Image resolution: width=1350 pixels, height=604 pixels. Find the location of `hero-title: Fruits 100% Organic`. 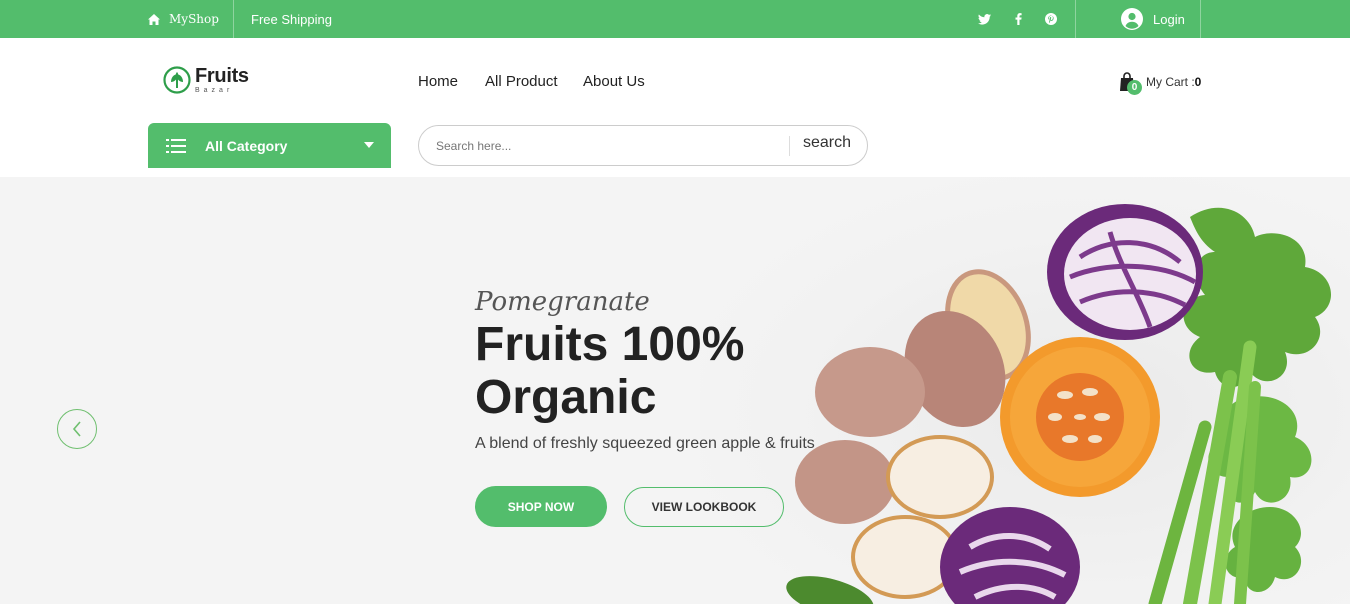

hero-title: Fruits 100% Organic is located at coordinates (609, 371).